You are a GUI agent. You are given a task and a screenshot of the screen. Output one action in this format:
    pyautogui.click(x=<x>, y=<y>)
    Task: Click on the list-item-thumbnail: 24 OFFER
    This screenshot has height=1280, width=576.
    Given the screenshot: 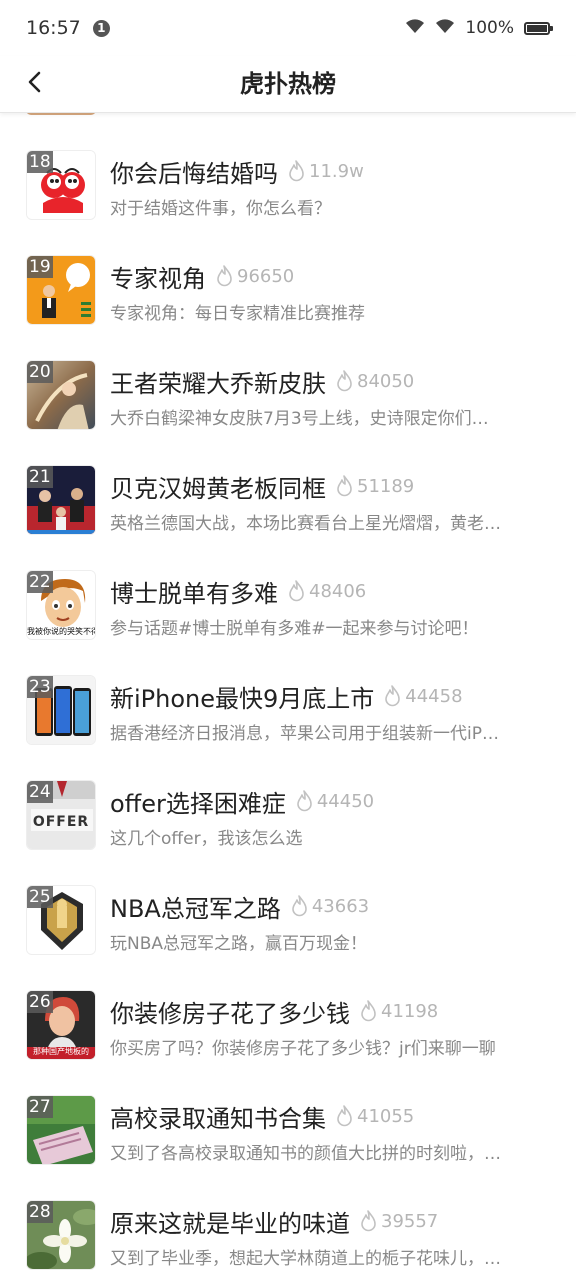 What is the action you would take?
    pyautogui.click(x=61, y=815)
    